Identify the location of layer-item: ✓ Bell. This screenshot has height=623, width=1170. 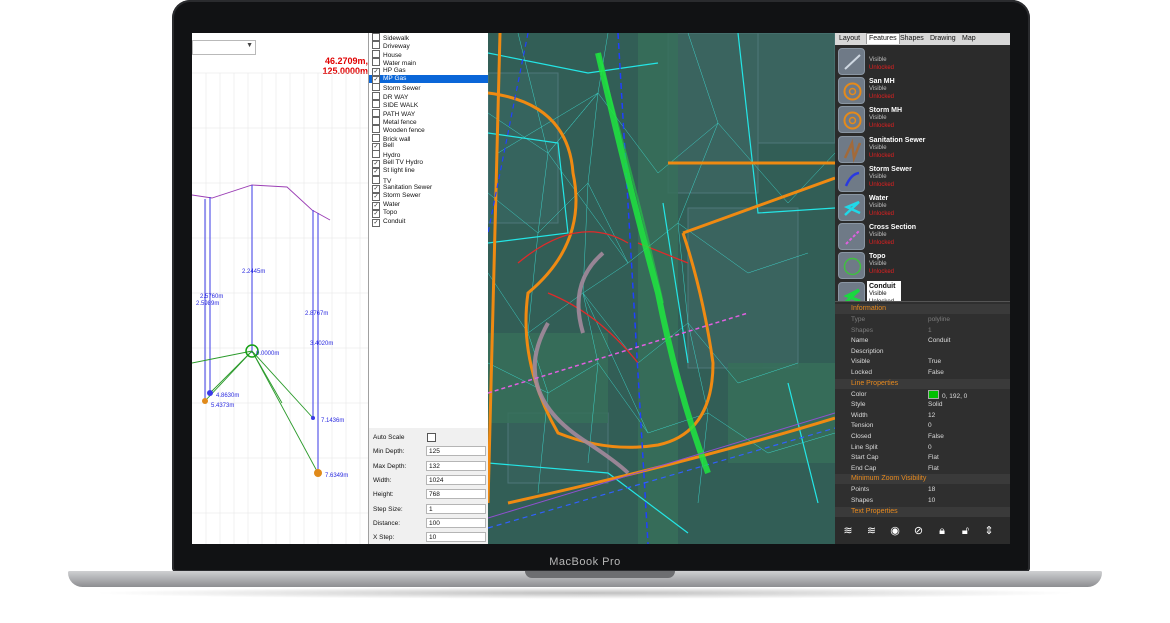
(429, 147).